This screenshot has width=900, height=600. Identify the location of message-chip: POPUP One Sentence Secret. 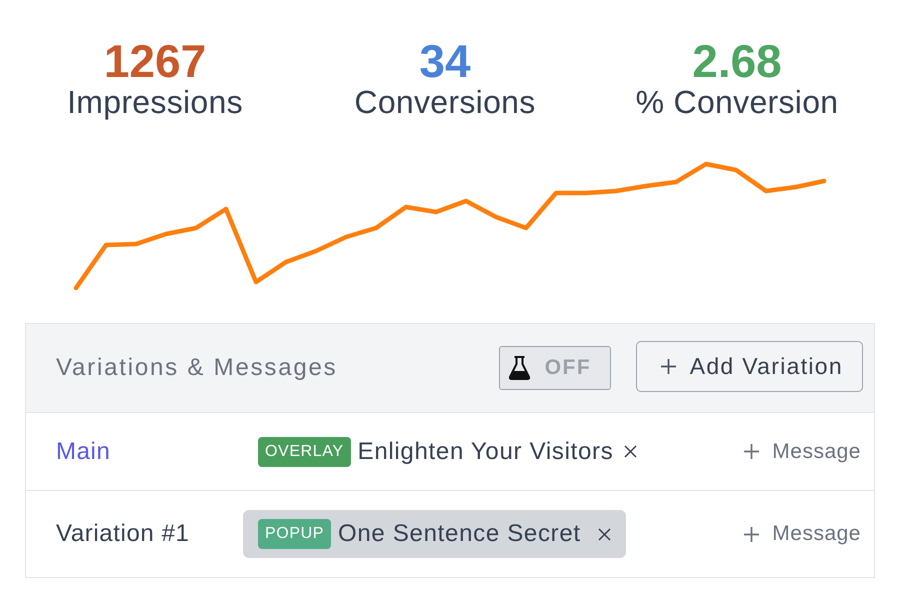
(434, 534).